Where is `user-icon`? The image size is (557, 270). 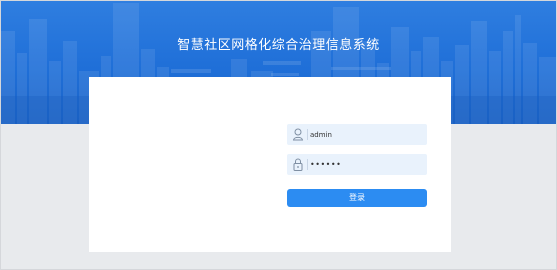 user-icon is located at coordinates (298, 134).